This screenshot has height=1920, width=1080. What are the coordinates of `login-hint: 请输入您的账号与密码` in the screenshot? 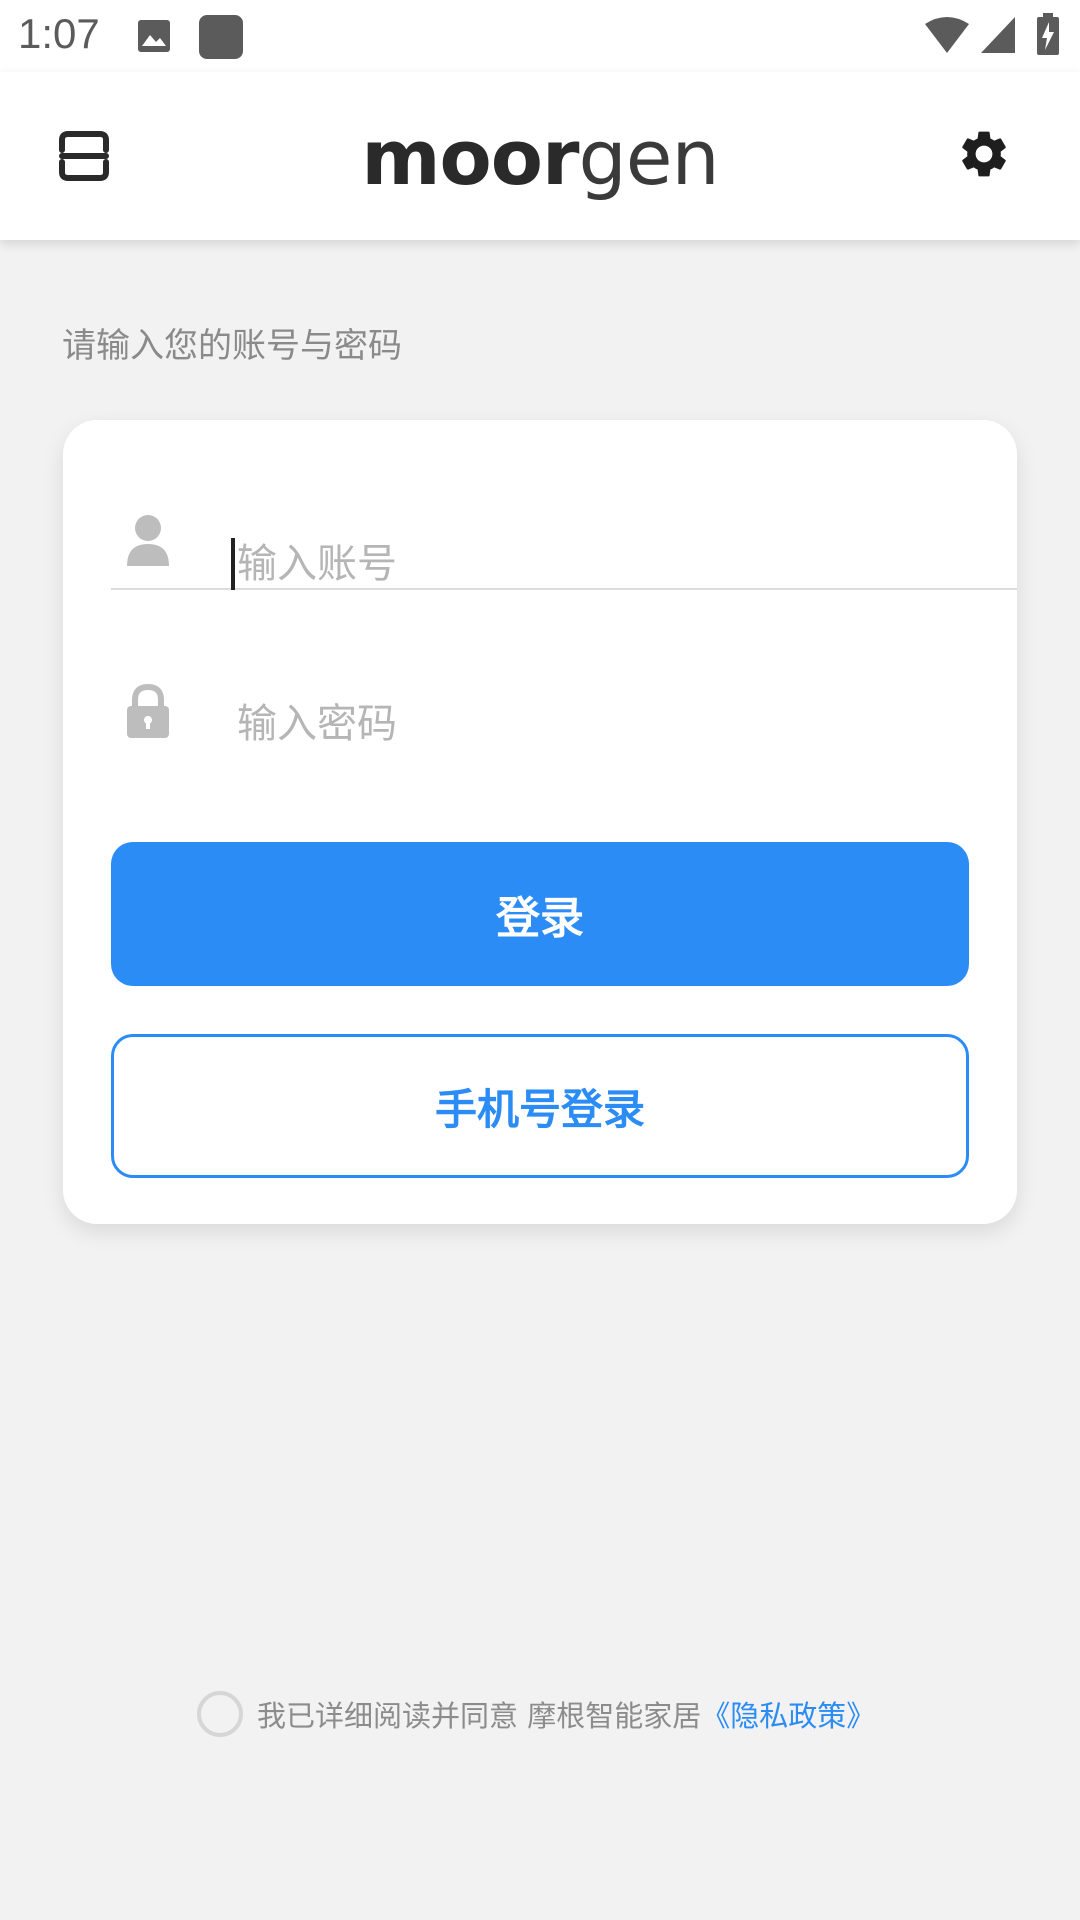 It's located at (232, 346).